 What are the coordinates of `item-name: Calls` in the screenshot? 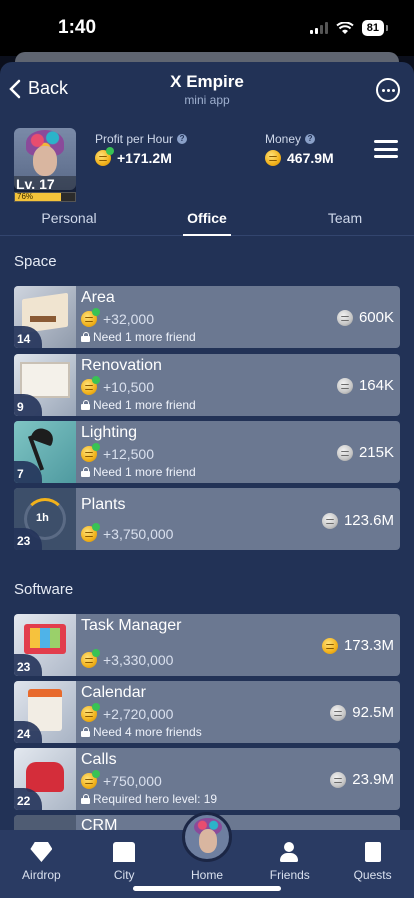 It's located at (99, 759).